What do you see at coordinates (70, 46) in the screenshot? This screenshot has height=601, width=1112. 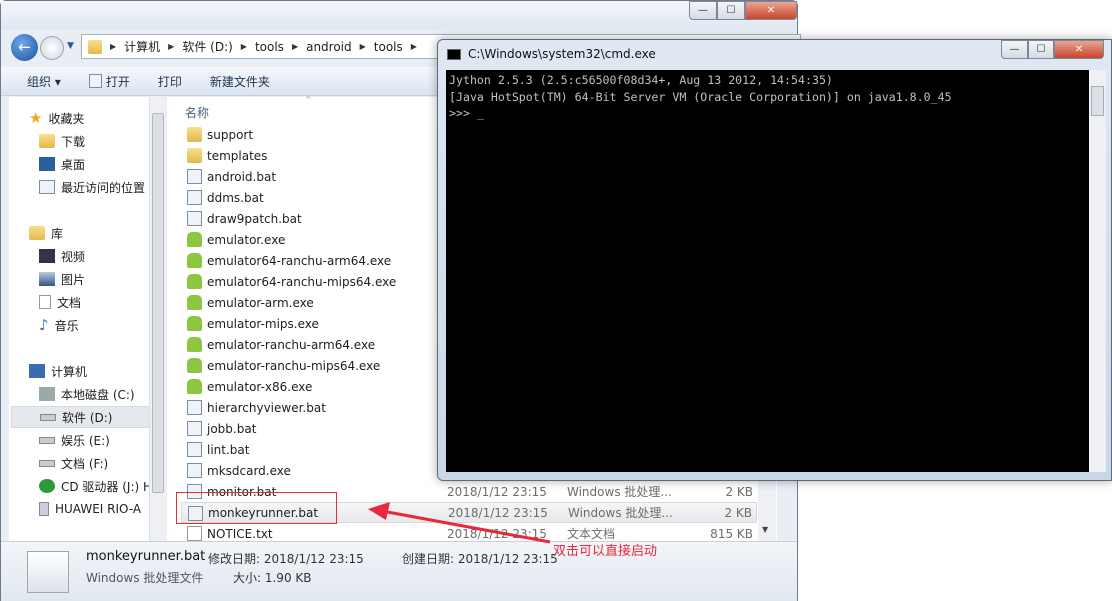 I see `recent-pages-dropdown-icon: ▼` at bounding box center [70, 46].